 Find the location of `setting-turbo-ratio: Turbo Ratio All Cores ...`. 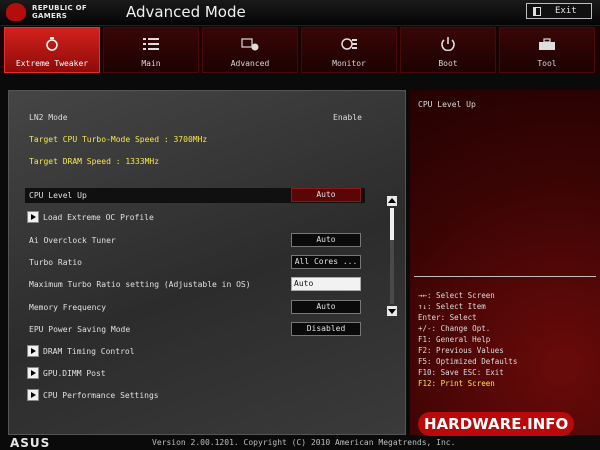

setting-turbo-ratio: Turbo Ratio All Cores ... is located at coordinates (195, 262).